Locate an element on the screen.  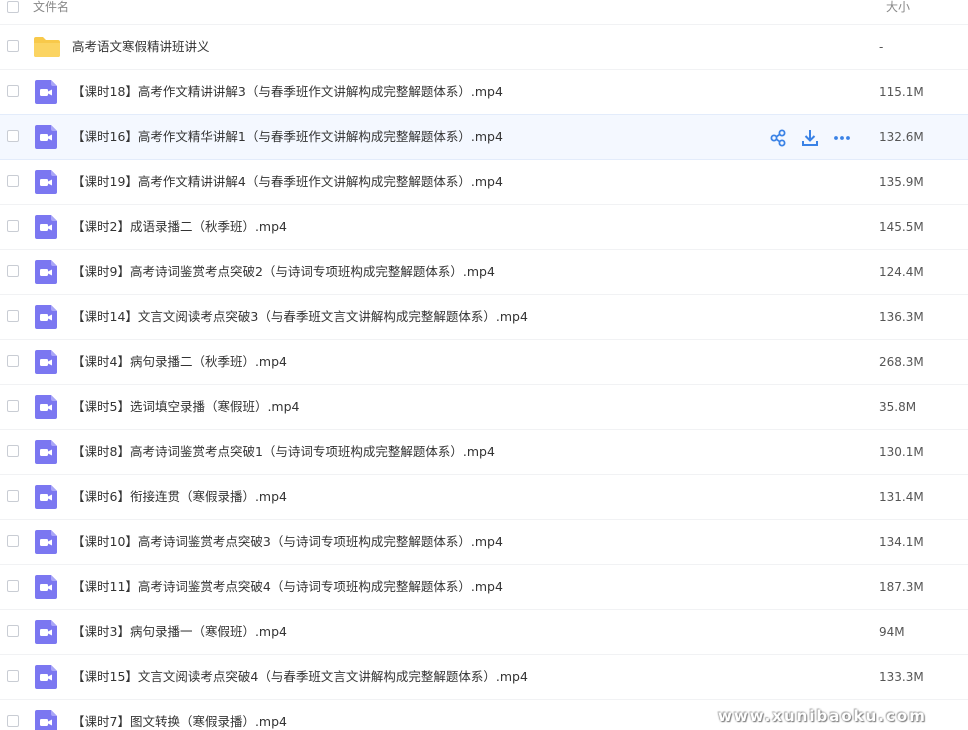
file-name: 【课时6】衔接连贯（寒假录播）.mp4 is located at coordinates (179, 497).